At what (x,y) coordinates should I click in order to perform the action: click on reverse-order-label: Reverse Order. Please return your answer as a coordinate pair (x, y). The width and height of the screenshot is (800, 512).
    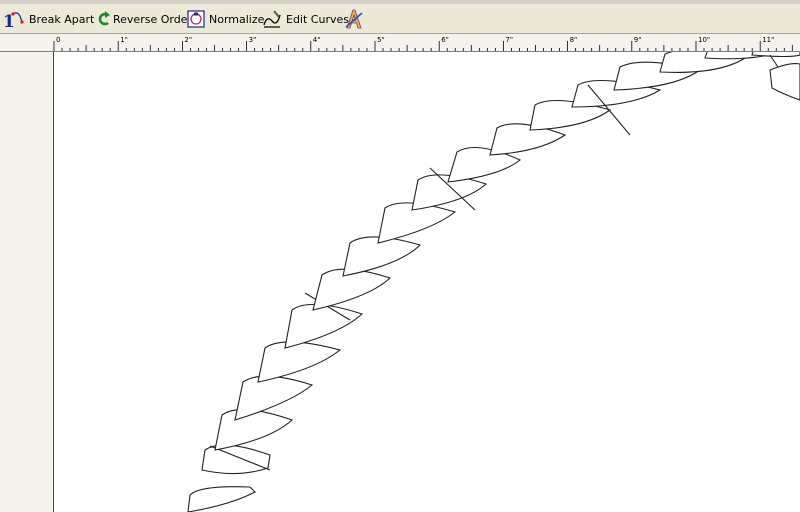
    Looking at the image, I should click on (152, 19).